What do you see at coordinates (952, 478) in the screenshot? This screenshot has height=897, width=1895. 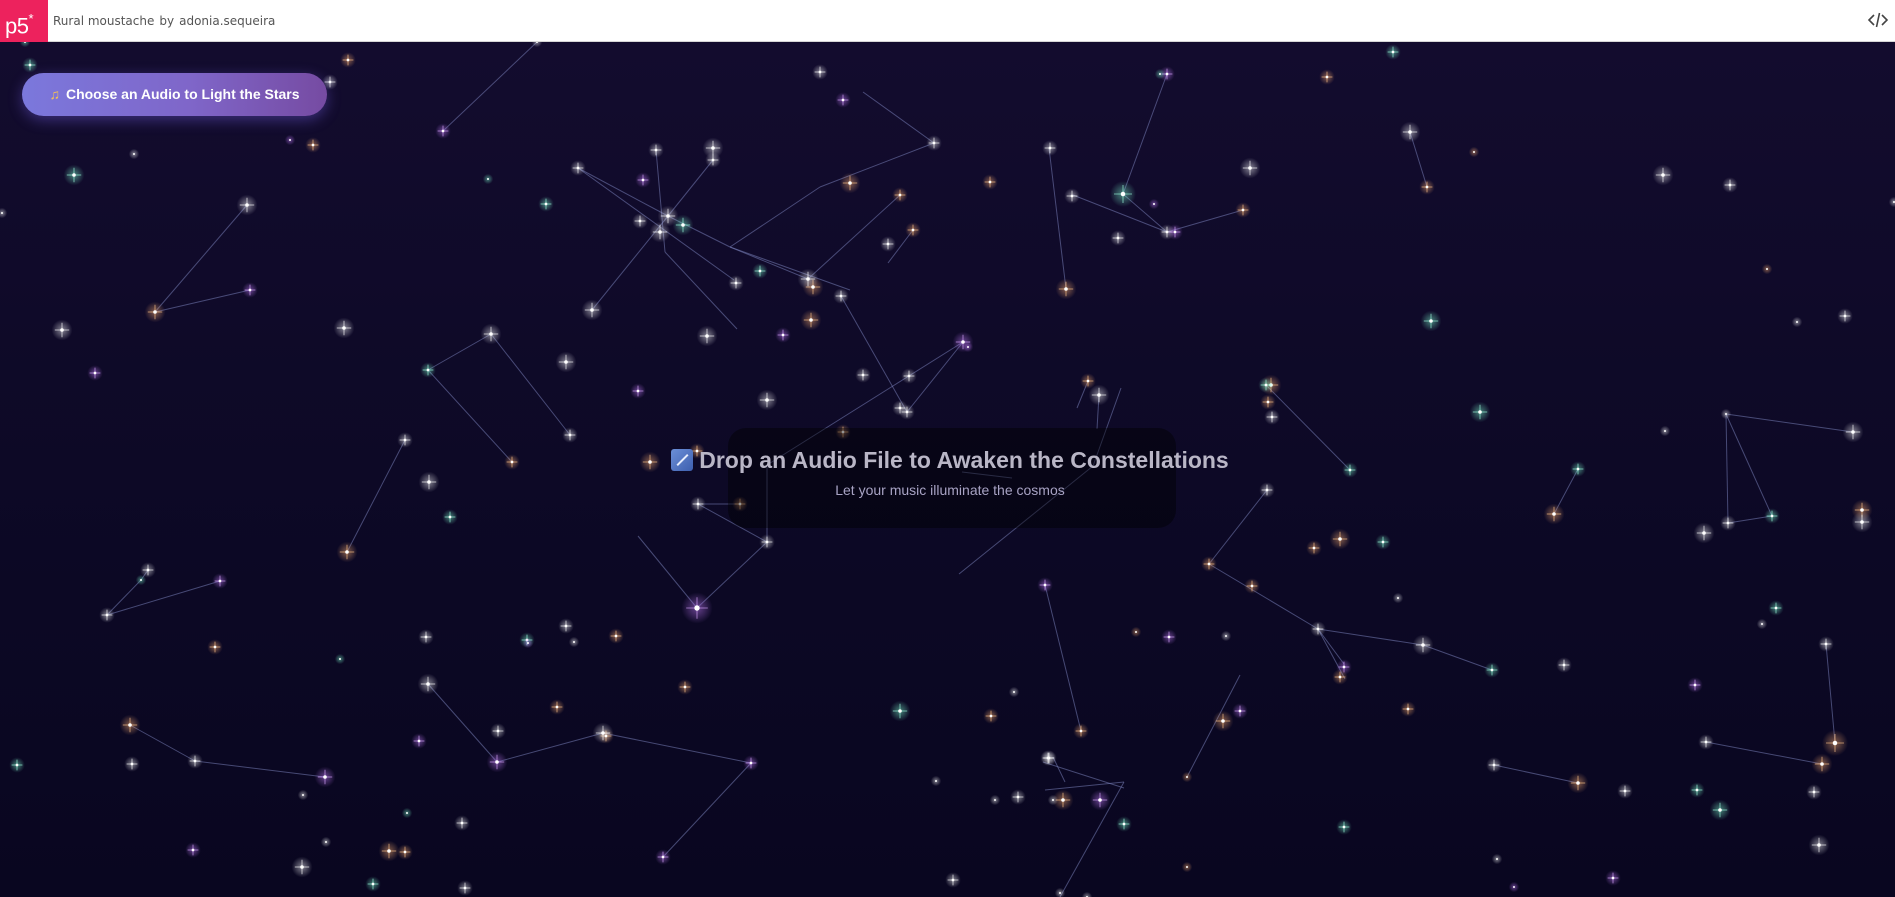 I see `drop-zone-panel` at bounding box center [952, 478].